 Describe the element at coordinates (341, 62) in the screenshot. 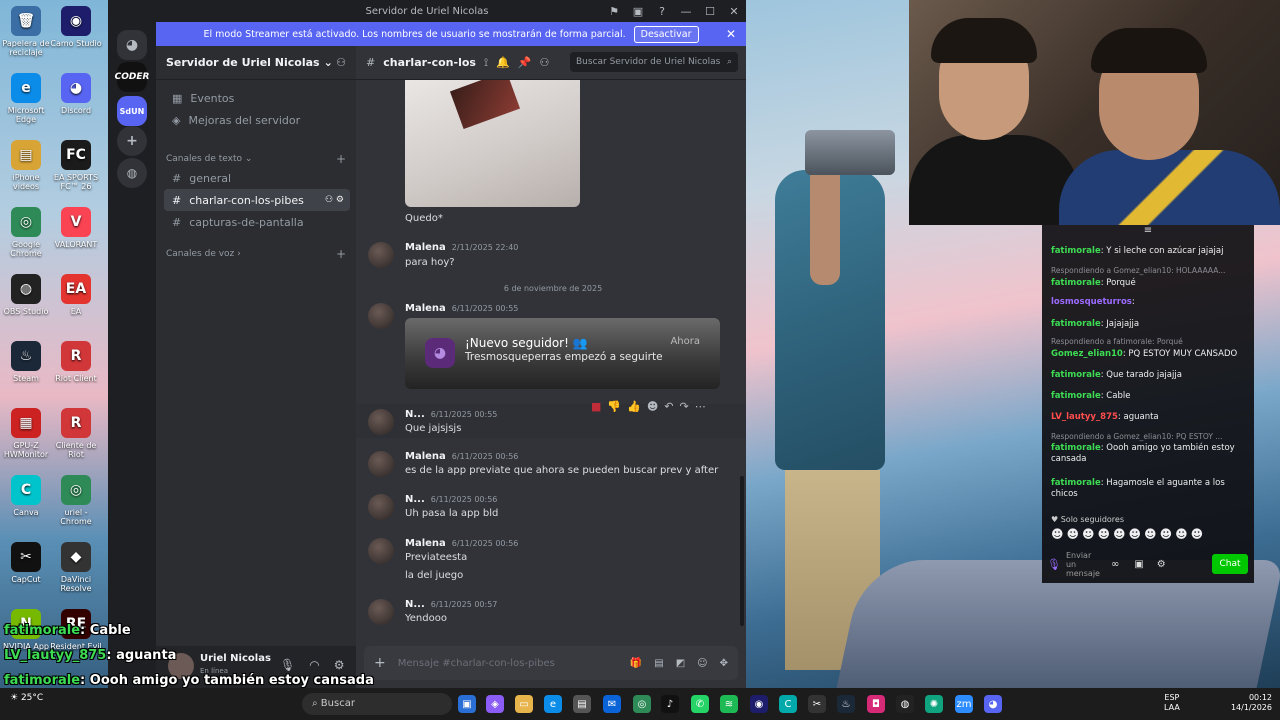

I see `add-member-icon: ⚇` at that location.